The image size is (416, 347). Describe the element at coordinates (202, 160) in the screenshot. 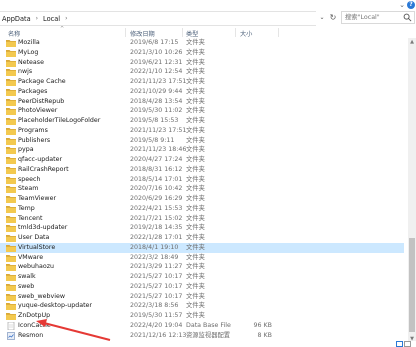

I see `file-row: qfacc-updater 2020/4/27 17:24 文件夹` at that location.